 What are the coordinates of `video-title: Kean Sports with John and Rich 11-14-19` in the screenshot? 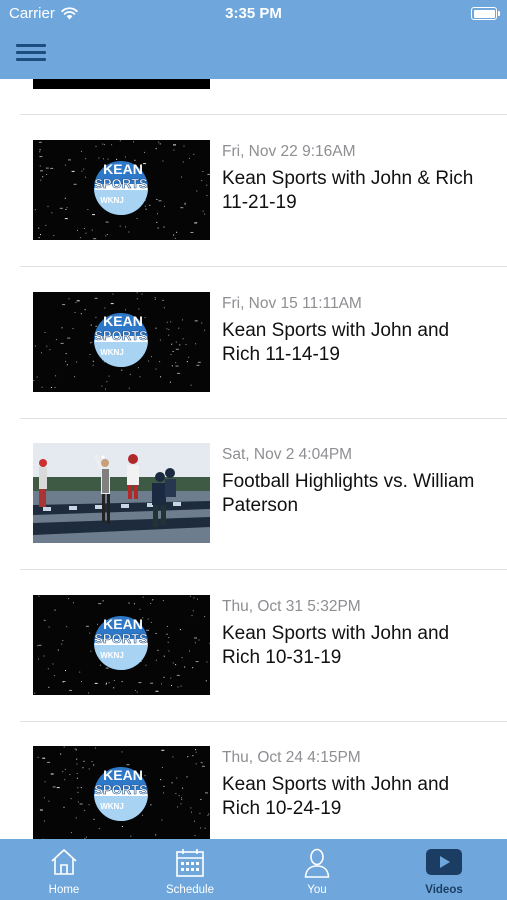 It's located at (357, 343).